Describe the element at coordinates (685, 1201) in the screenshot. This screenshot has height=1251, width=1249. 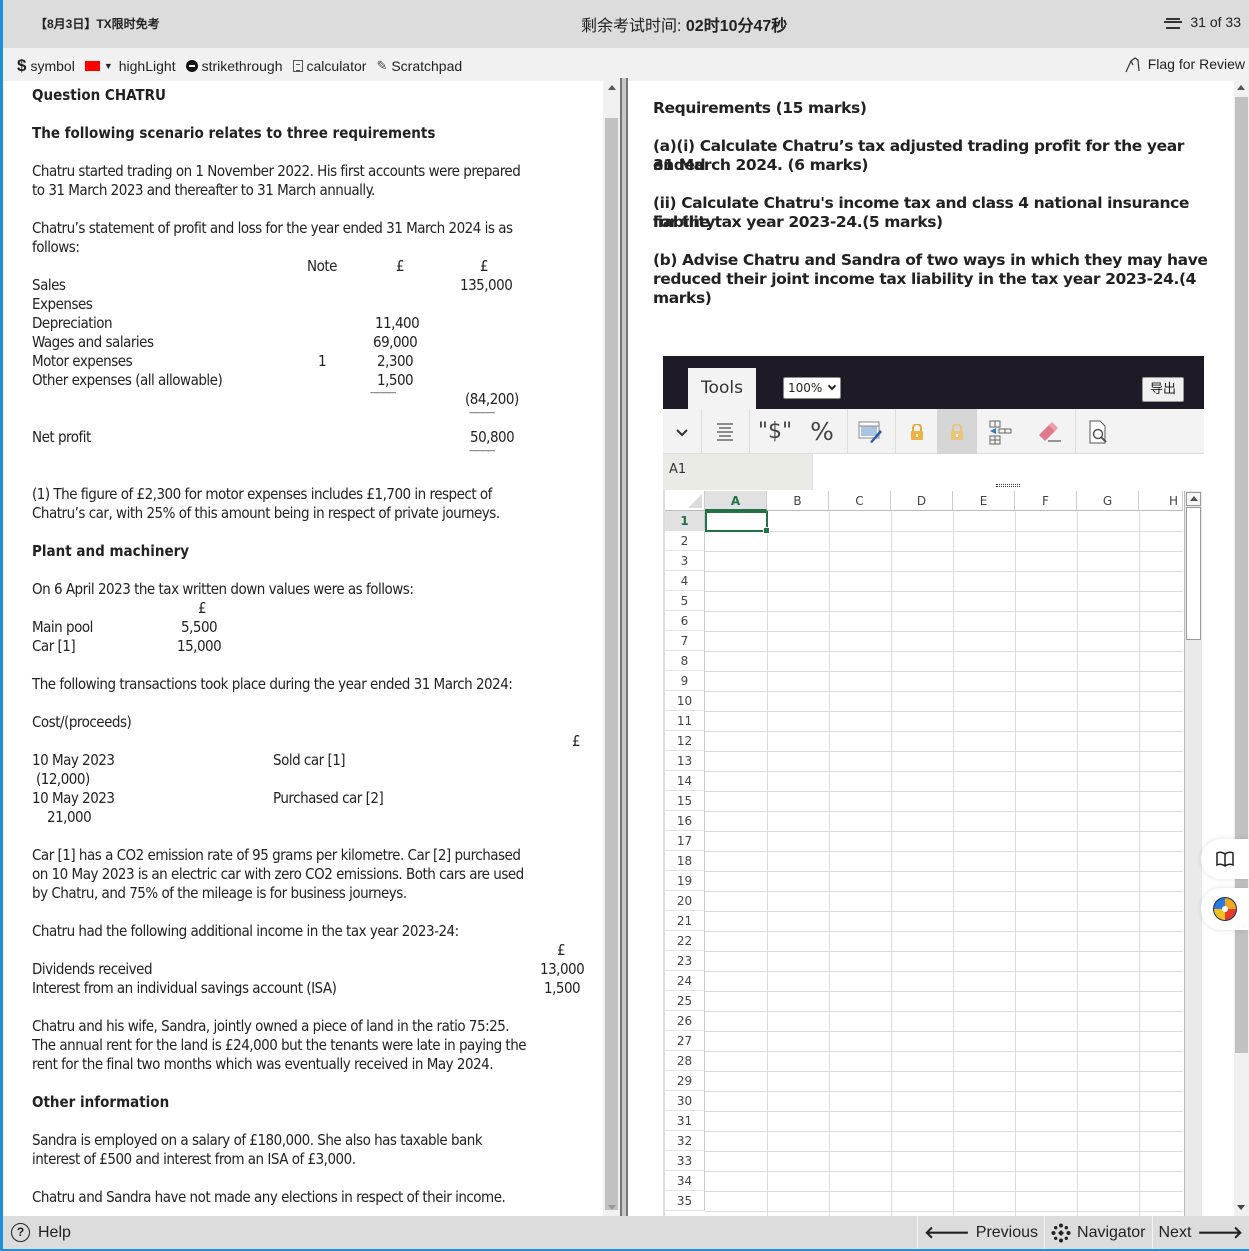
I see `row-header: 35` at that location.